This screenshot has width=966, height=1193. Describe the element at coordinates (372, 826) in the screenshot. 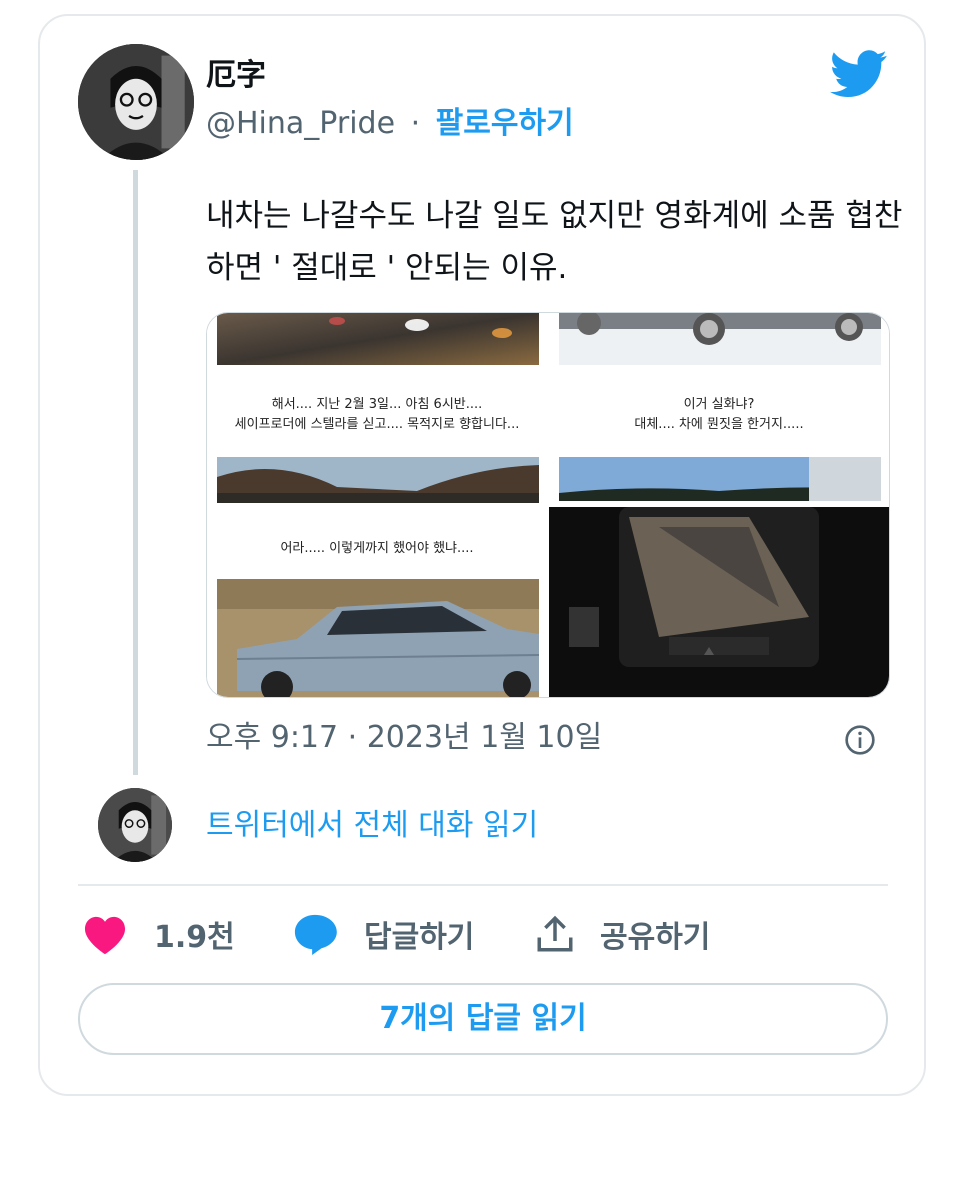

I see `read-full-conversation-link: 트위터에서 전체 대화 읽기` at that location.